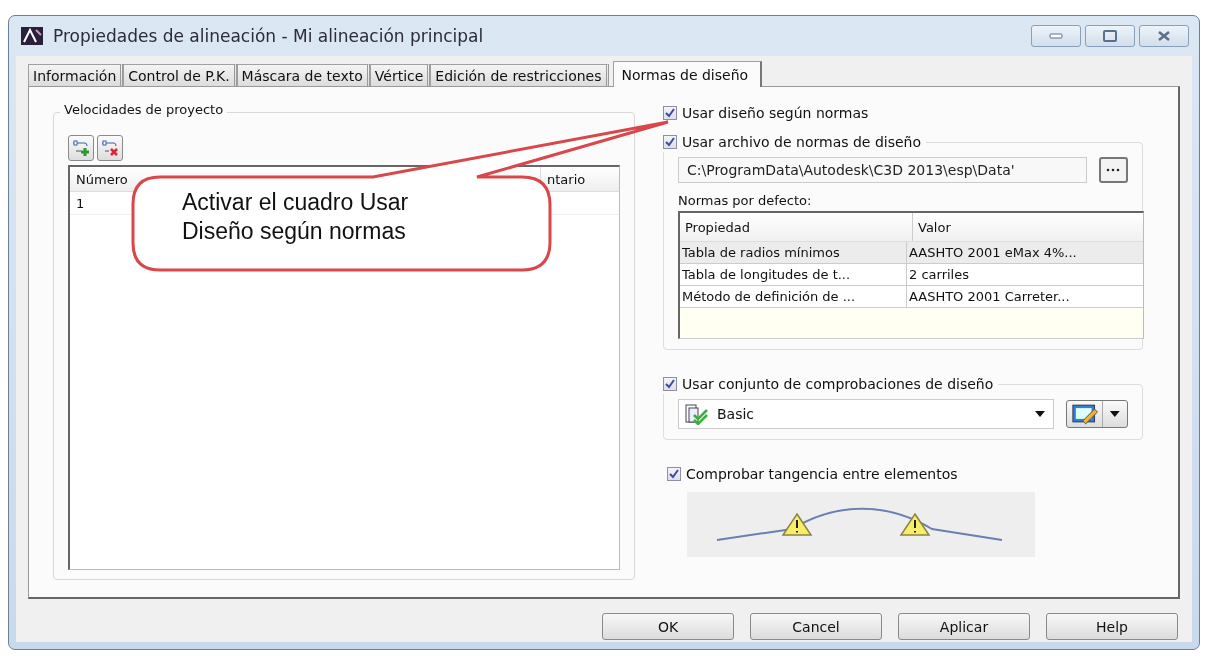  What do you see at coordinates (519, 75) in the screenshot?
I see `tab: Edición de restricciones` at bounding box center [519, 75].